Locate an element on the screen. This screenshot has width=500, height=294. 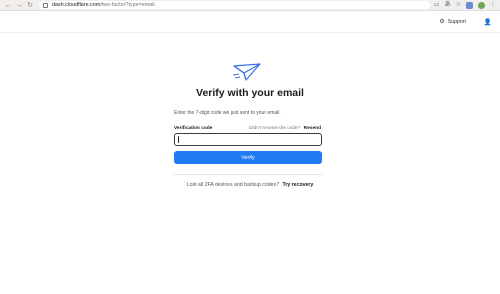
profile-avatar-icon is located at coordinates (481, 5).